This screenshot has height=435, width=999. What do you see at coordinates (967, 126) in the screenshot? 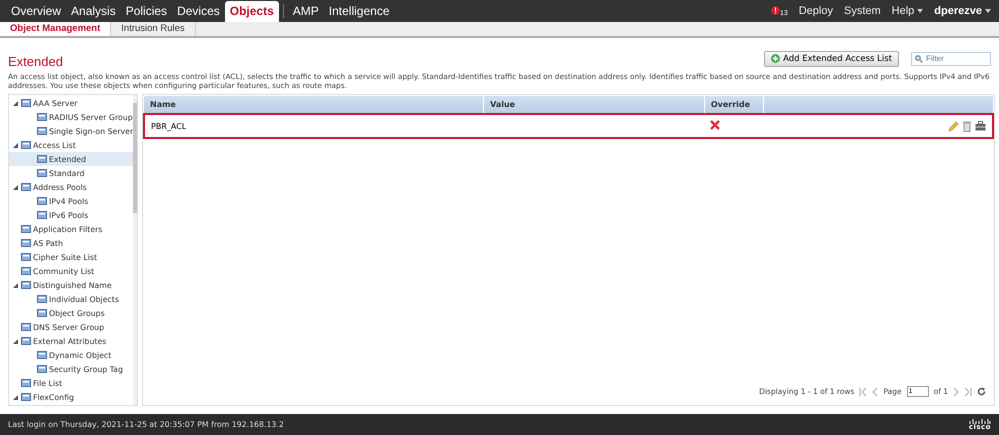
I see `trash-icon` at bounding box center [967, 126].